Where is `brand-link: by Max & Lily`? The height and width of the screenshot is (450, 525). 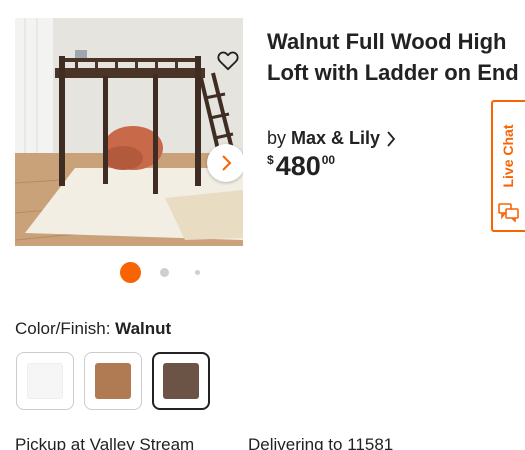
brand-link: by Max & Lily is located at coordinates (331, 138).